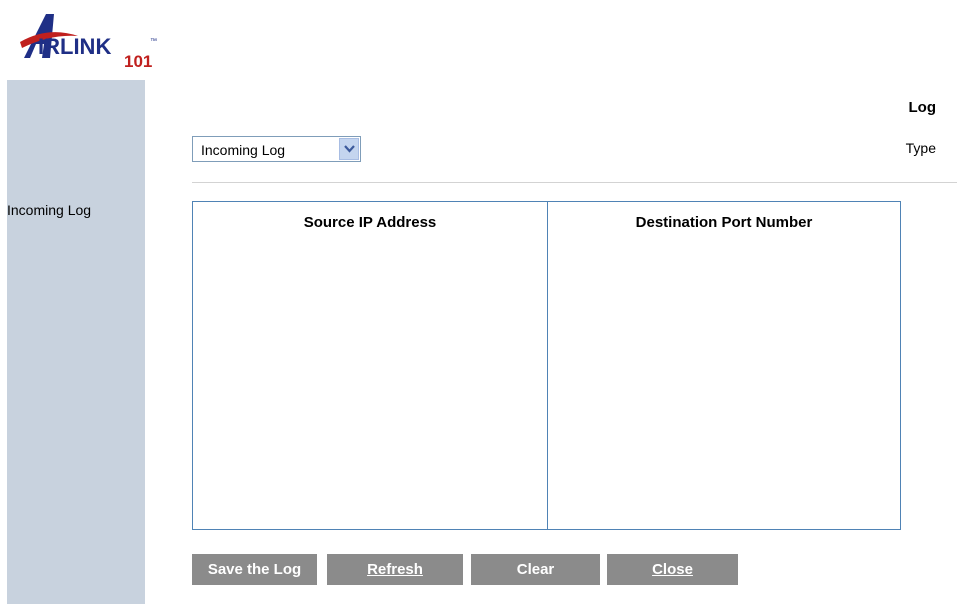  I want to click on chevron-down-icon, so click(349, 149).